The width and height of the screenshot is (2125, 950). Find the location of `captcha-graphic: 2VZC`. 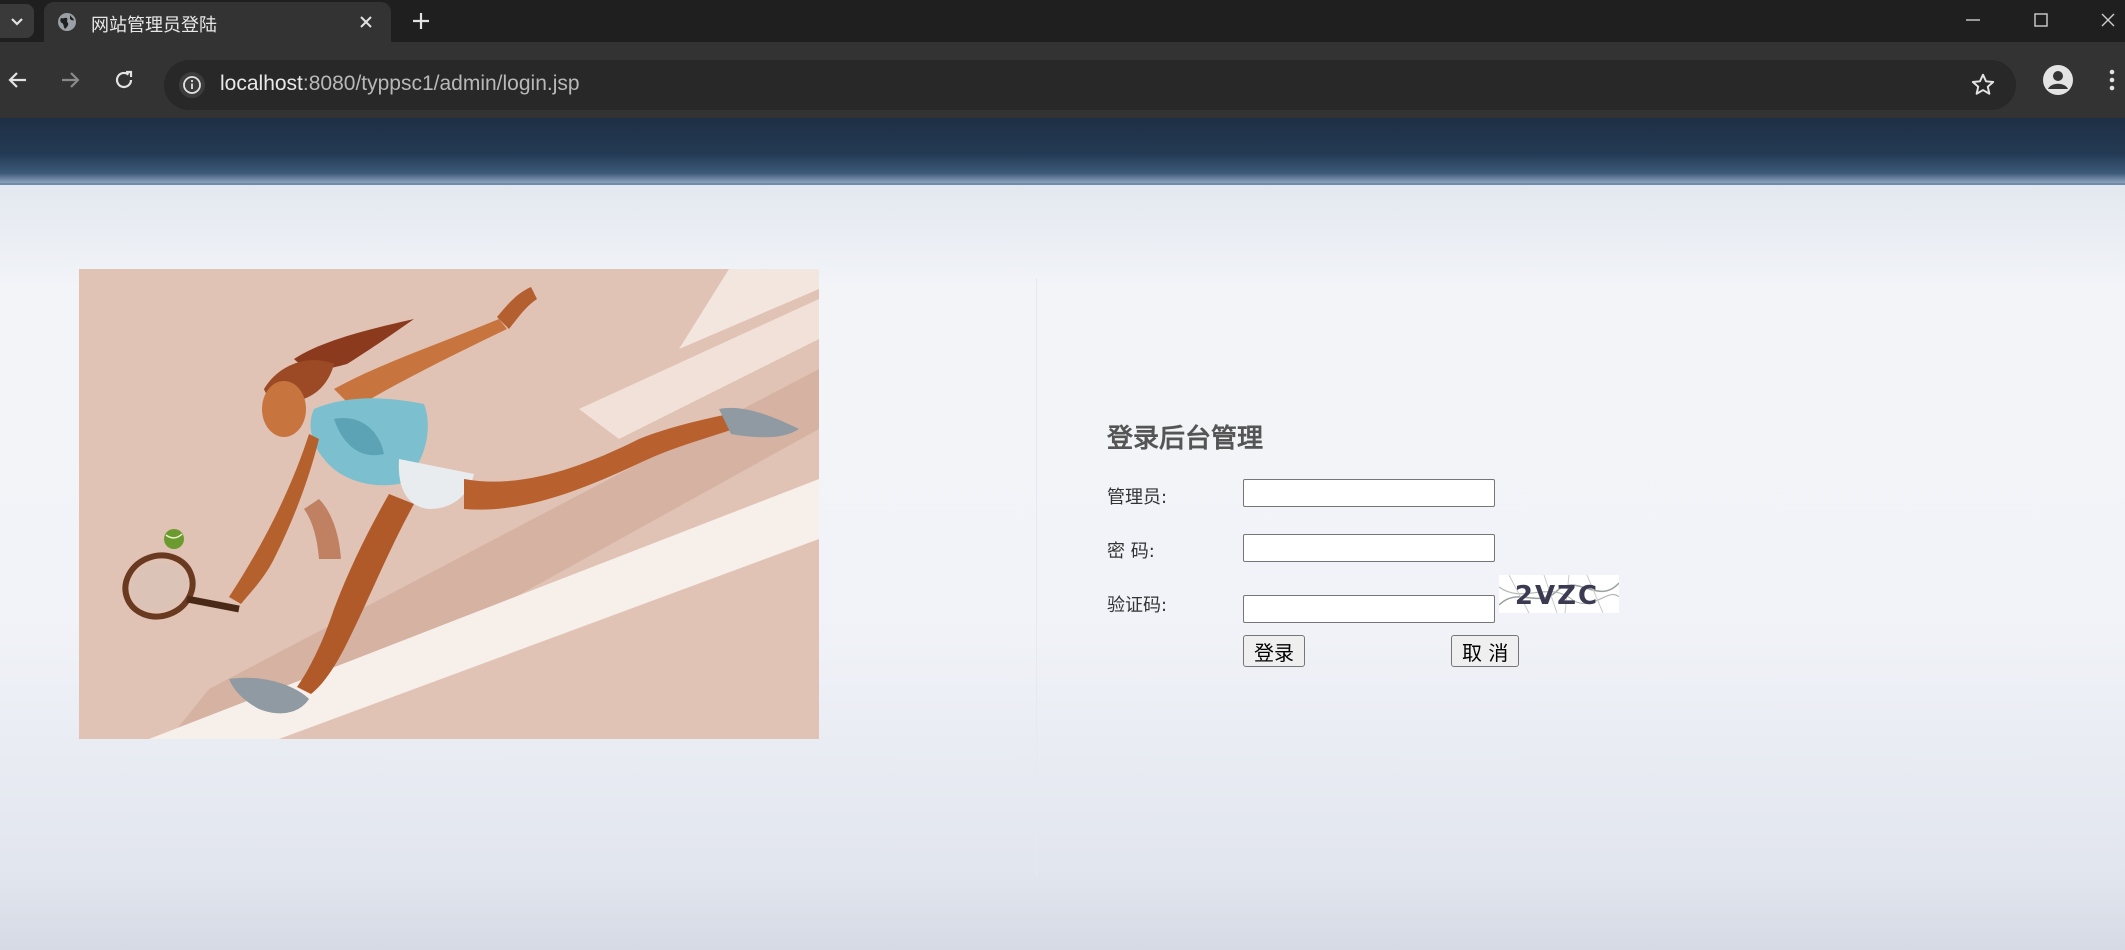

captcha-graphic: 2VZC is located at coordinates (1559, 594).